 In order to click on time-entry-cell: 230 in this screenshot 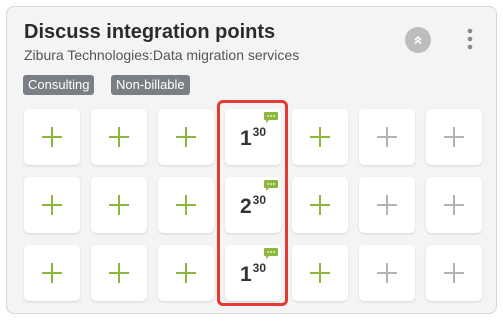, I will do `click(253, 205)`.